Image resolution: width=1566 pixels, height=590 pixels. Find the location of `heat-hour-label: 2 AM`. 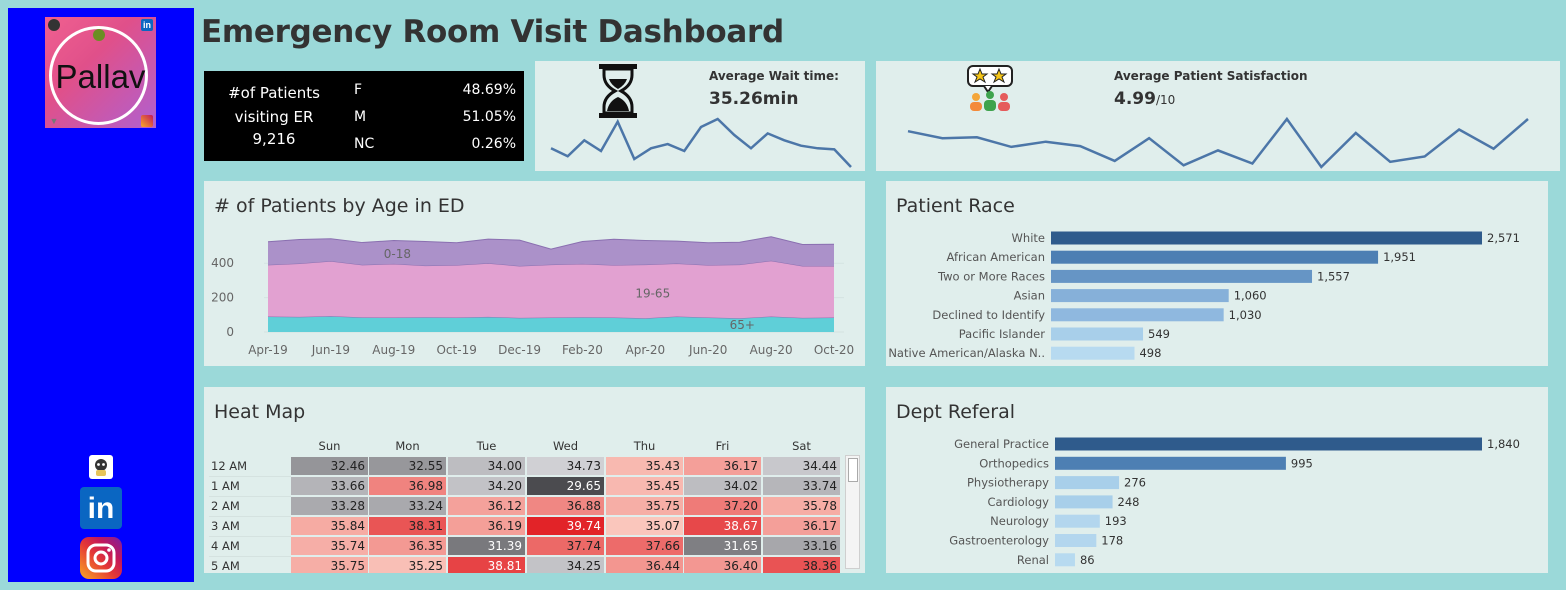

heat-hour-label: 2 AM is located at coordinates (225, 506).